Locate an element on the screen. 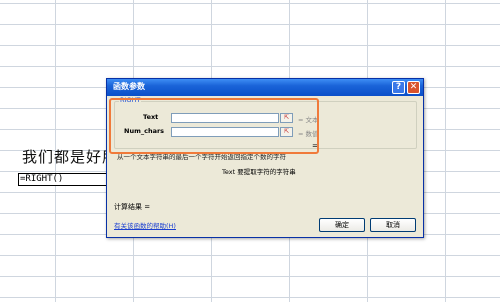 The width and height of the screenshot is (500, 302). function-help-link: 有关该函数的帮助(H) is located at coordinates (145, 225).